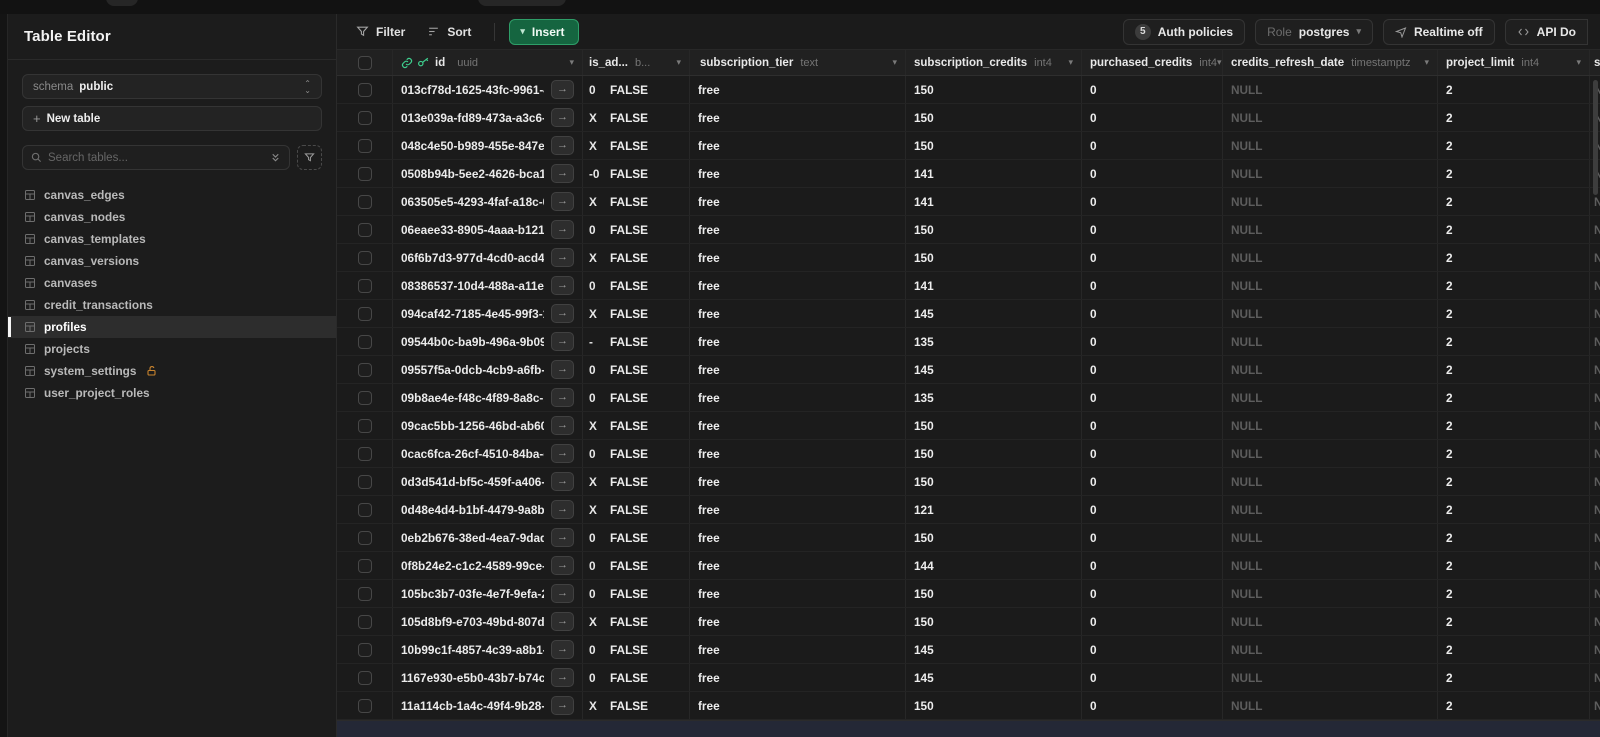 The height and width of the screenshot is (737, 1600). I want to click on realtime-toggle-button: Realtime off, so click(1438, 31).